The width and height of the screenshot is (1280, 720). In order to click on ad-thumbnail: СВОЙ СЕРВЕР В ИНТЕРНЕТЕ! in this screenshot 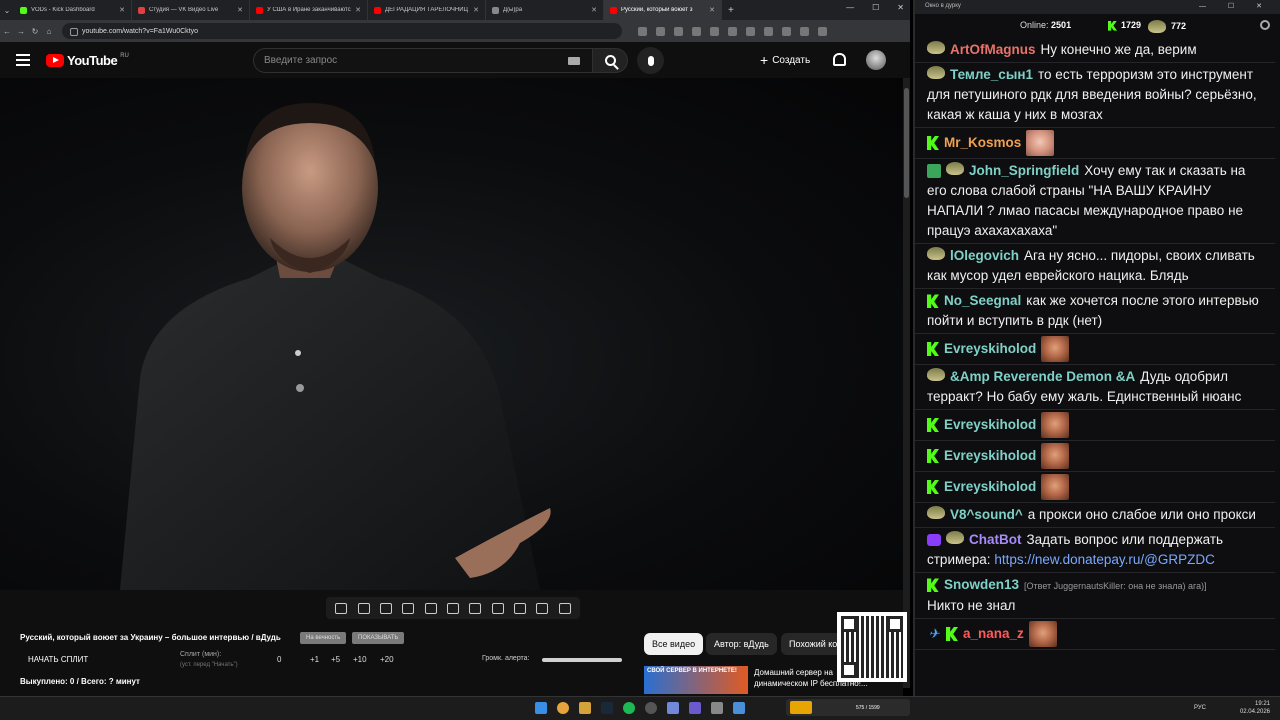, I will do `click(696, 680)`.